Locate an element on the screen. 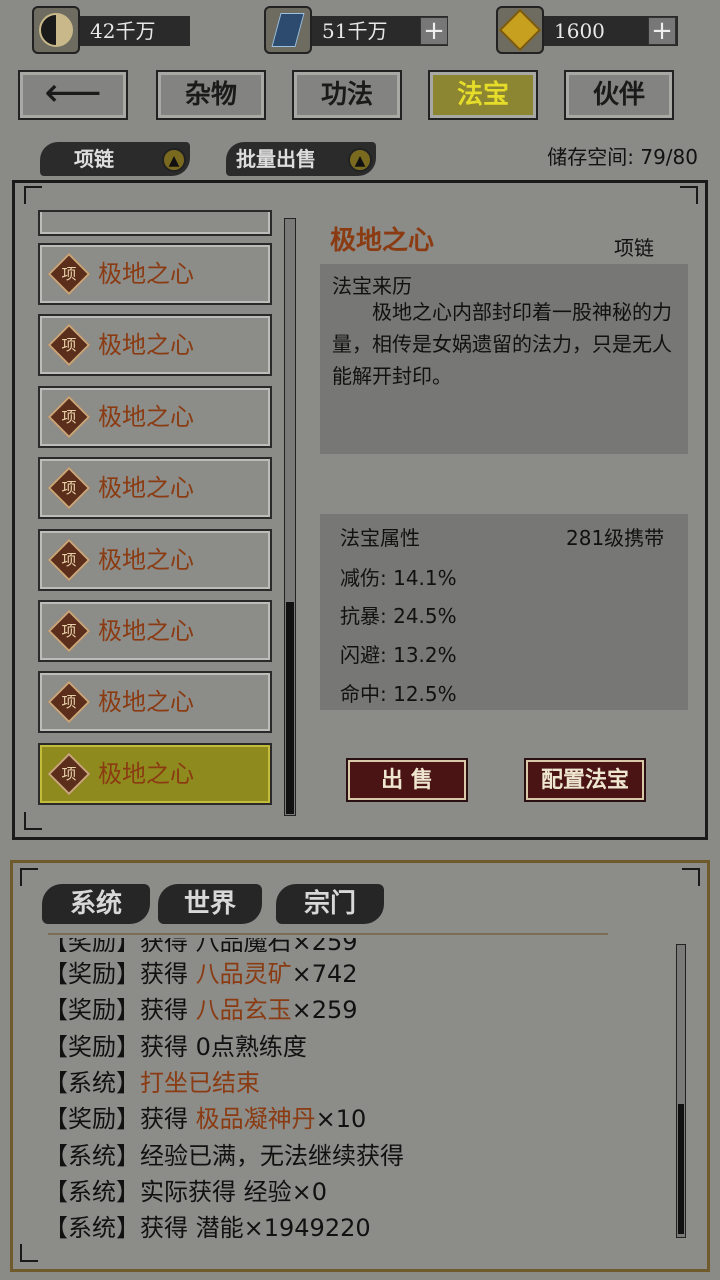  tab-treasures: 法宝 is located at coordinates (483, 95).